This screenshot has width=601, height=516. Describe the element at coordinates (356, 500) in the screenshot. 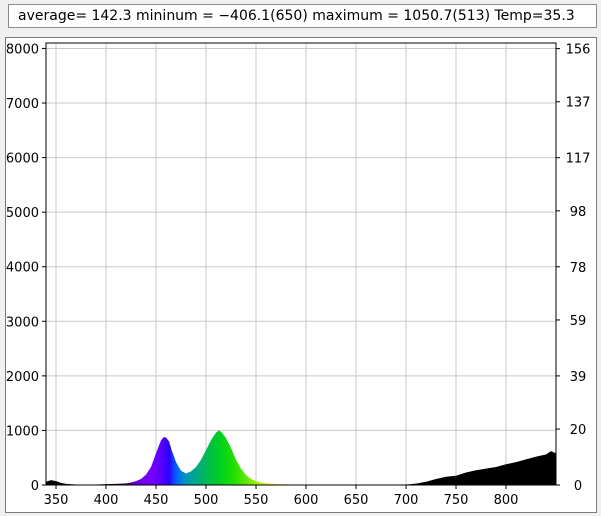

I see `x-tick-label: 650` at that location.